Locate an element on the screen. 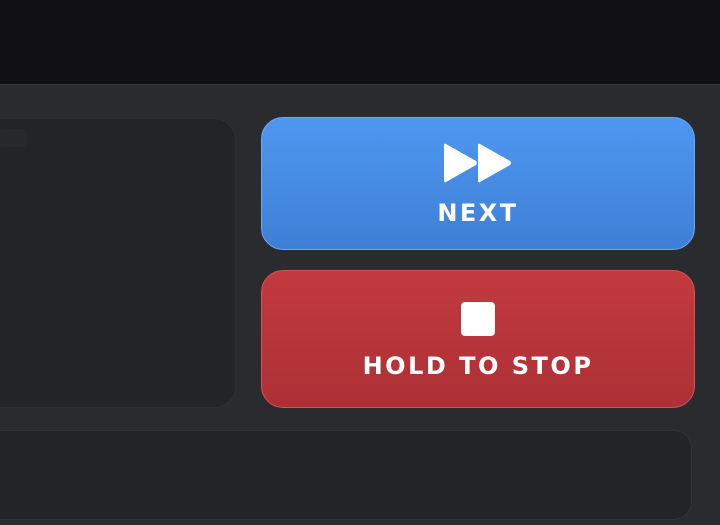  preview-placeholder is located at coordinates (13, 138).